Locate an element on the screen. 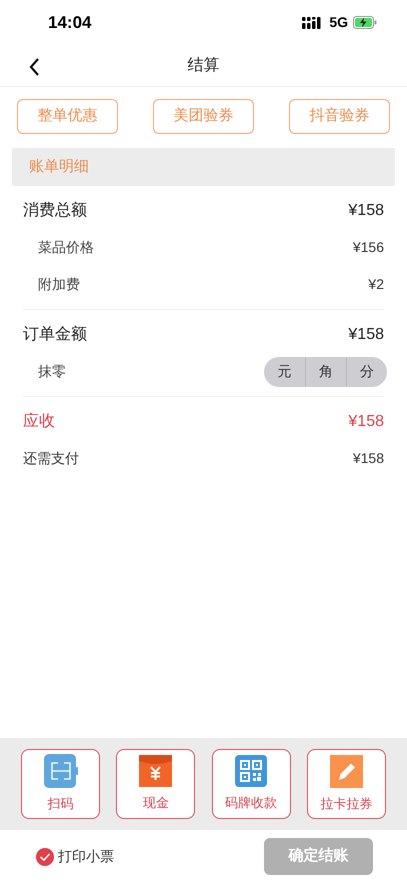 The image size is (407, 883). payment-method-button: 扫码 is located at coordinates (60, 784).